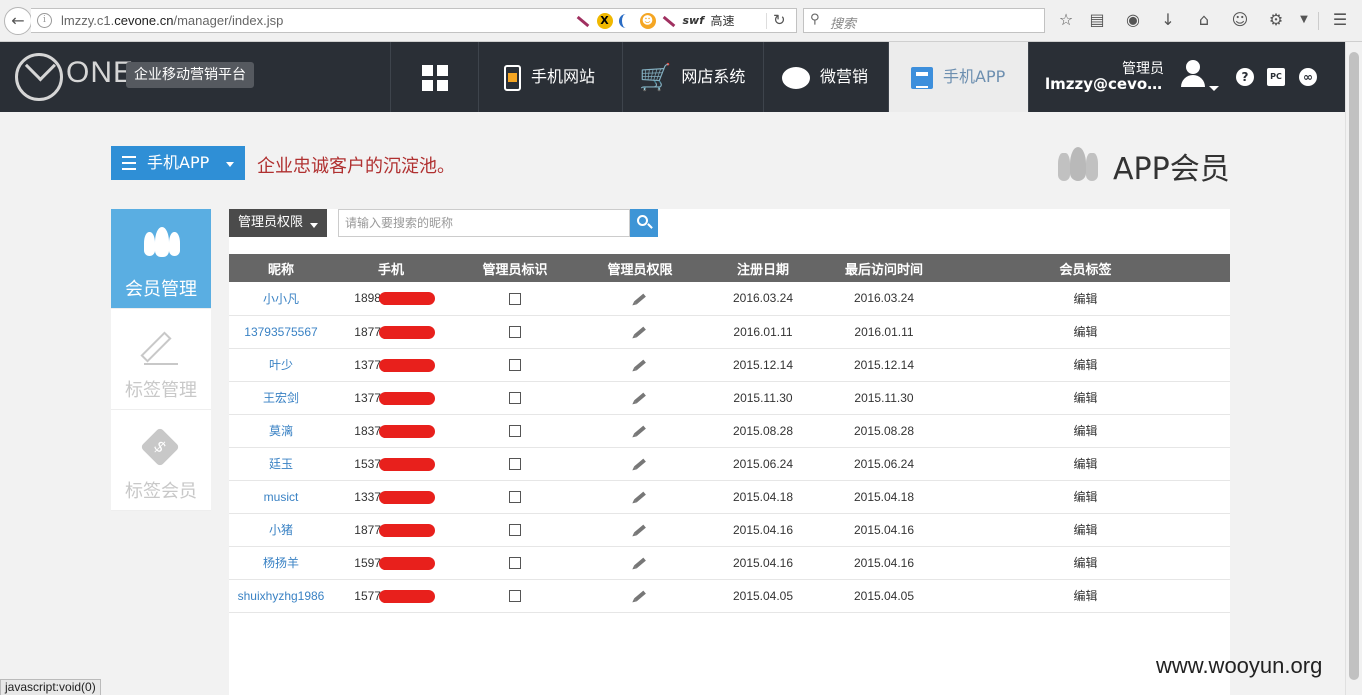  I want to click on home-icon: ⌂, so click(1204, 20).